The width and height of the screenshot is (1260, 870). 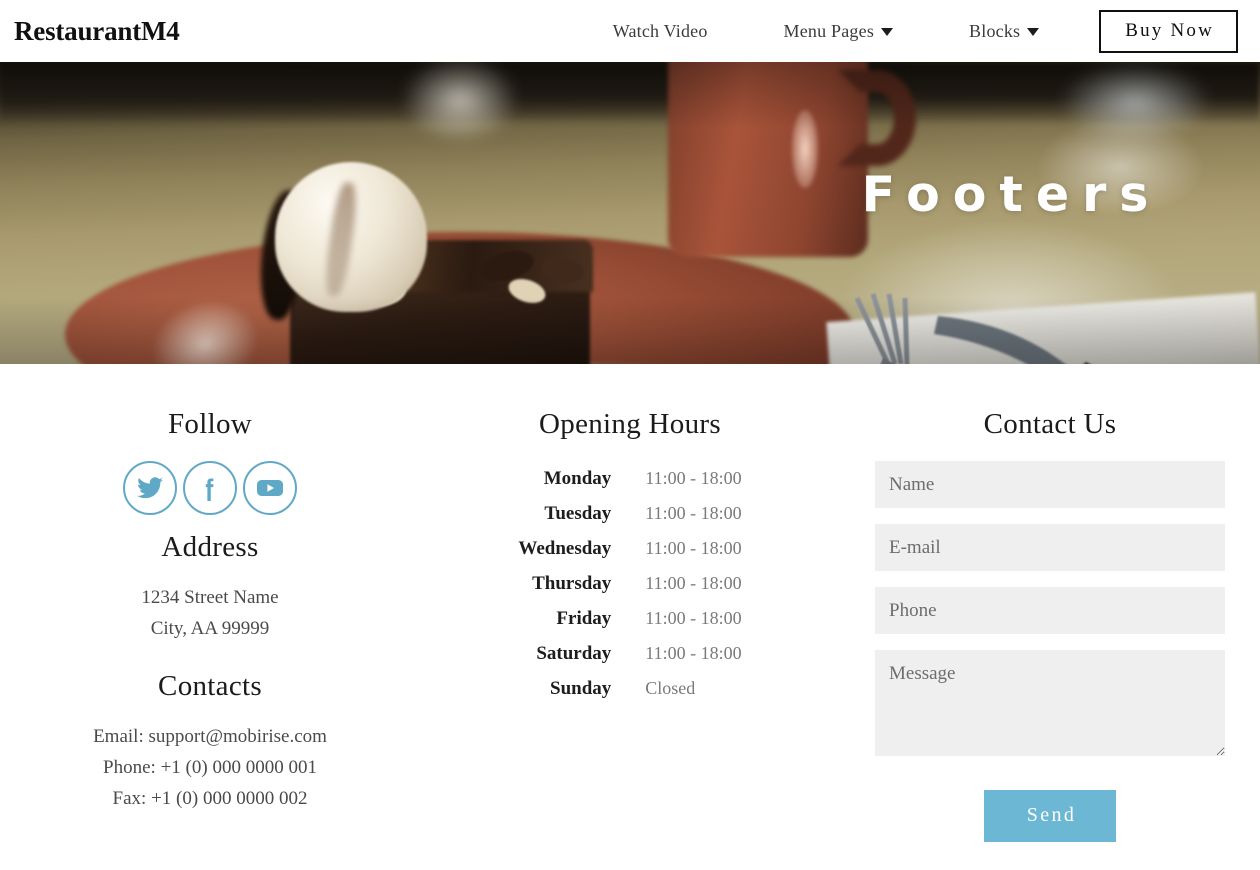 What do you see at coordinates (210, 613) in the screenshot?
I see `address-block: 1234 Street Name City, AA 99999` at bounding box center [210, 613].